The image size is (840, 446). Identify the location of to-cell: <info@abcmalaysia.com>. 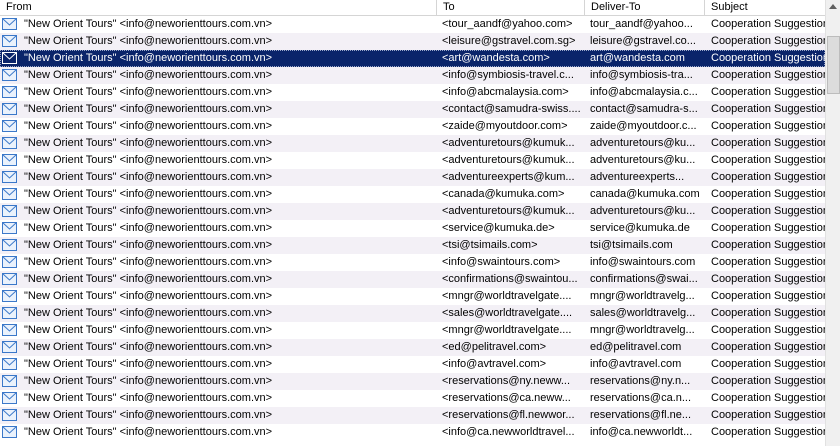
(505, 92).